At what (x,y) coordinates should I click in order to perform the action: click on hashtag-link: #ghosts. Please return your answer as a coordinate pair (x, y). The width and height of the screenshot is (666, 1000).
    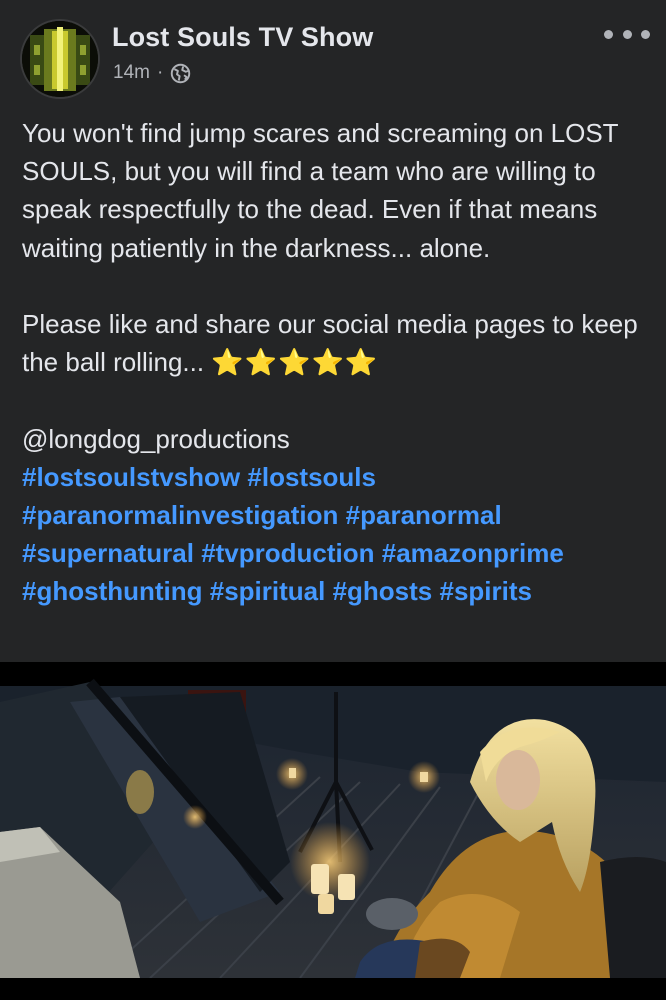
    Looking at the image, I should click on (383, 591).